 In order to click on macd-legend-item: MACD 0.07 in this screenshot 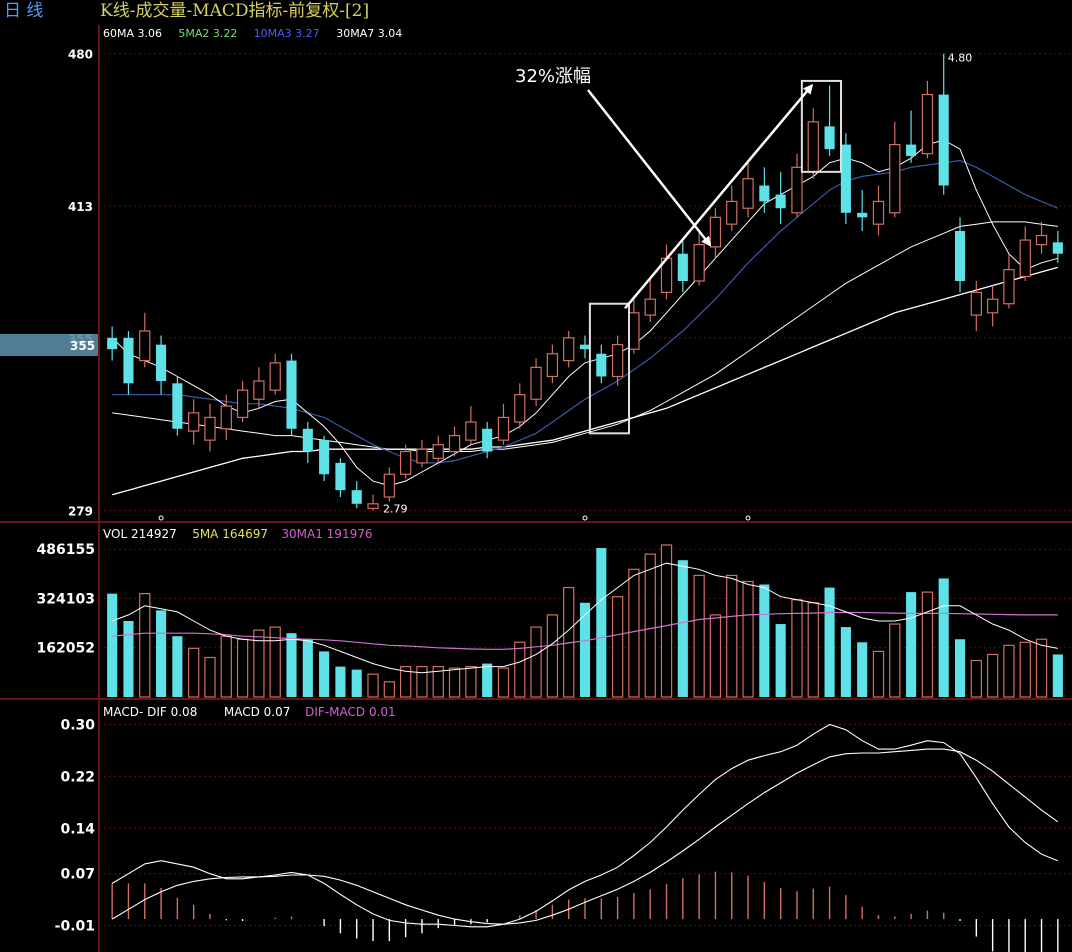, I will do `click(257, 712)`.